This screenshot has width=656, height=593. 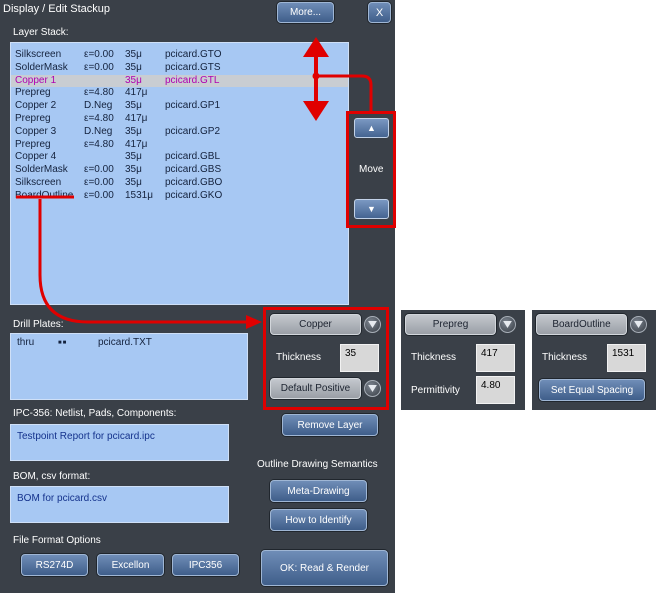 I want to click on prepreg-type-select: Prepreg, so click(x=450, y=324).